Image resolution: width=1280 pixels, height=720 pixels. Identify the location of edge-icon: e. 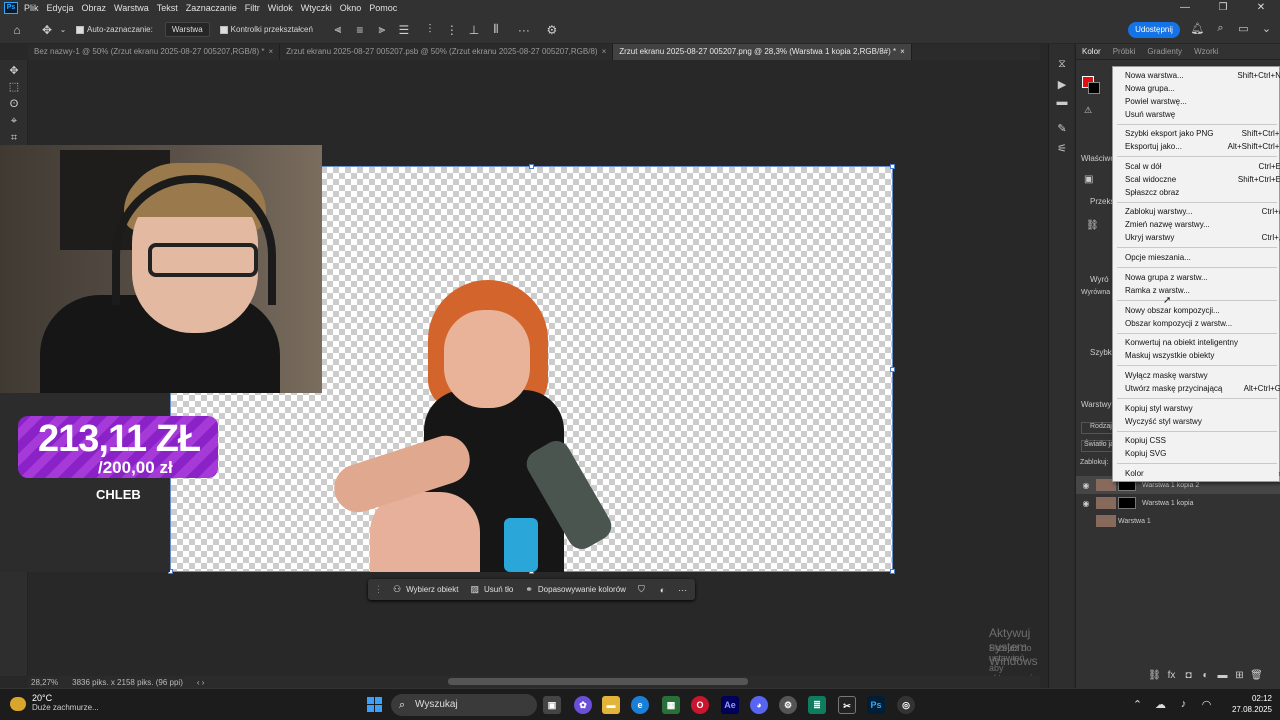
(640, 705).